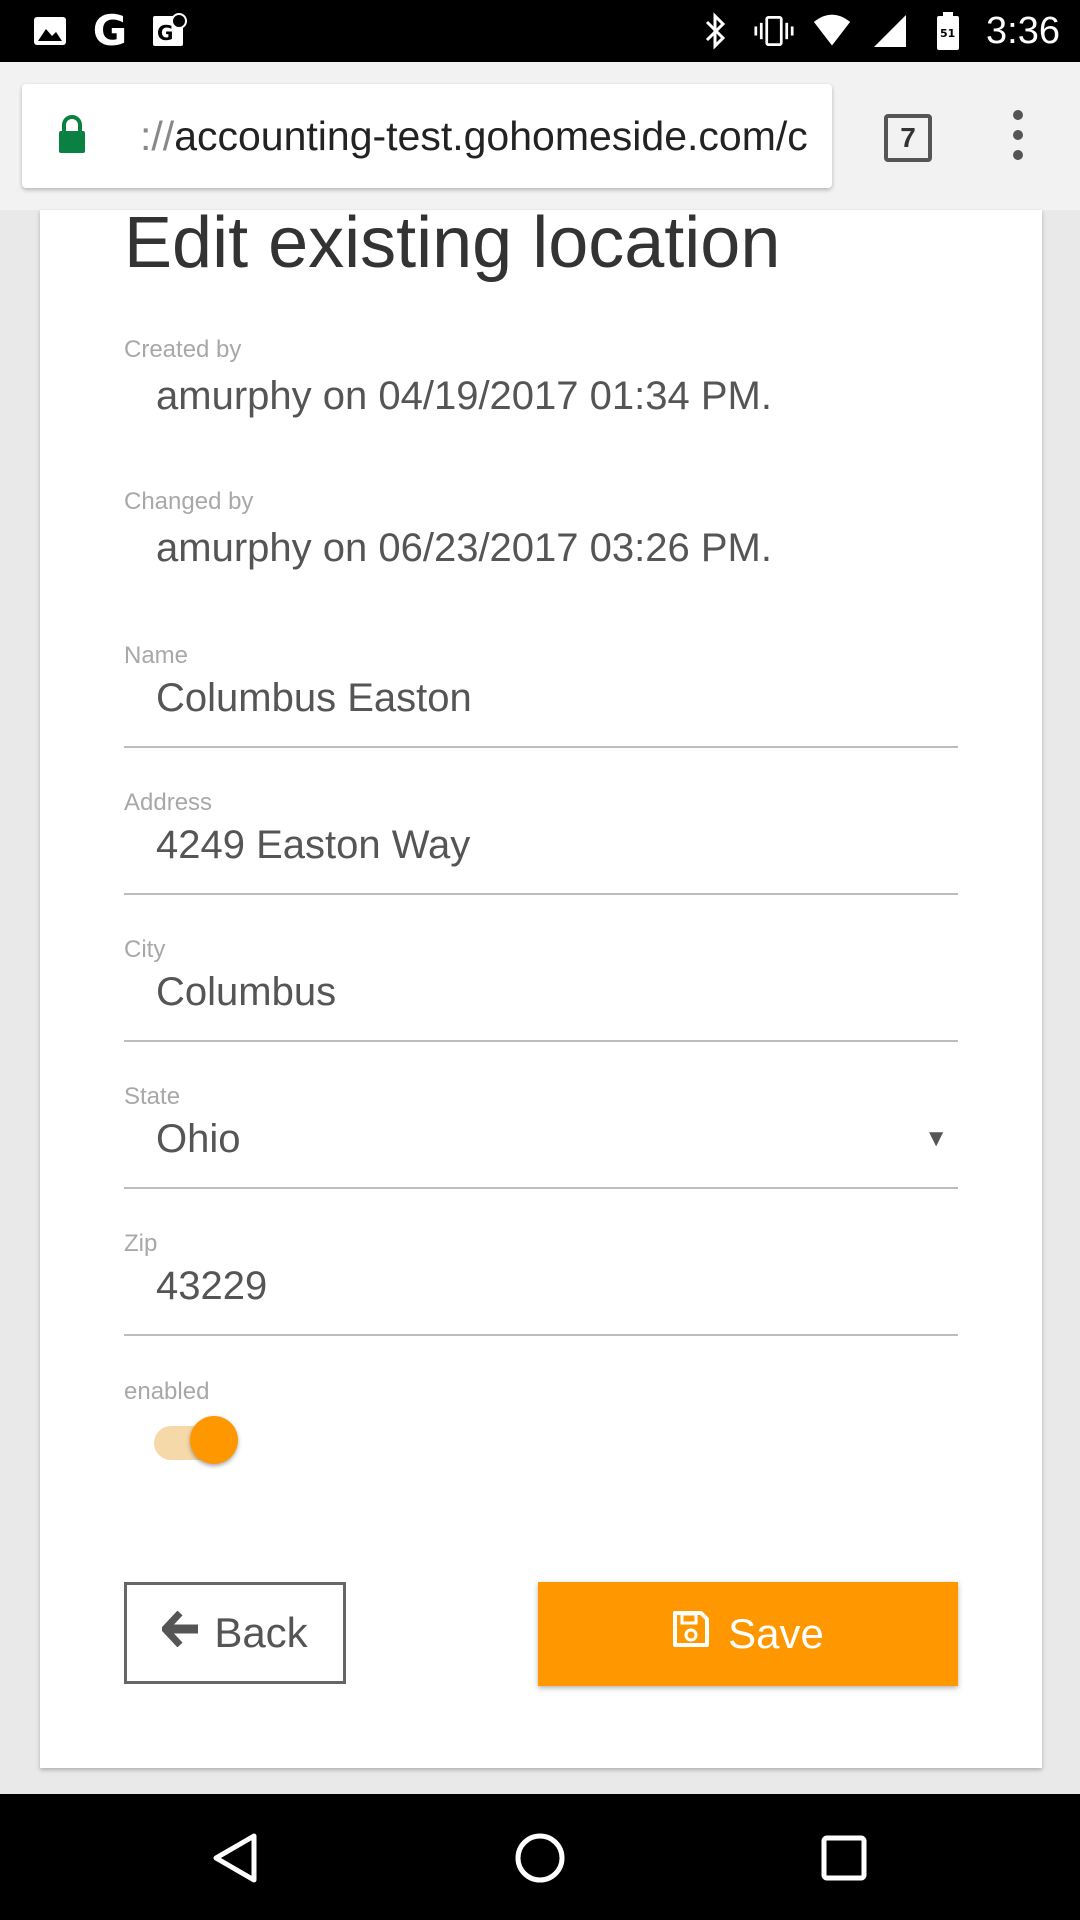 The width and height of the screenshot is (1080, 1920). What do you see at coordinates (832, 31) in the screenshot?
I see `wifi-icon` at bounding box center [832, 31].